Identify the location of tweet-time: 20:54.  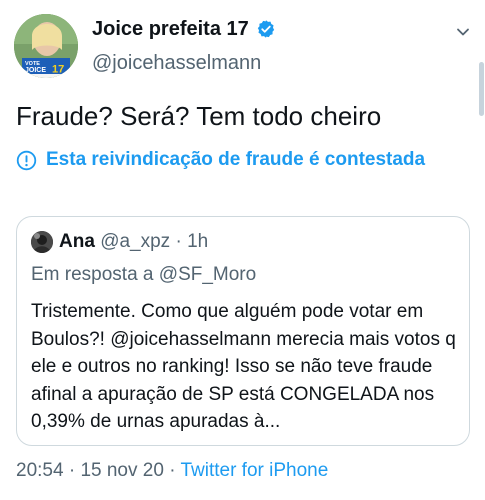
(40, 470).